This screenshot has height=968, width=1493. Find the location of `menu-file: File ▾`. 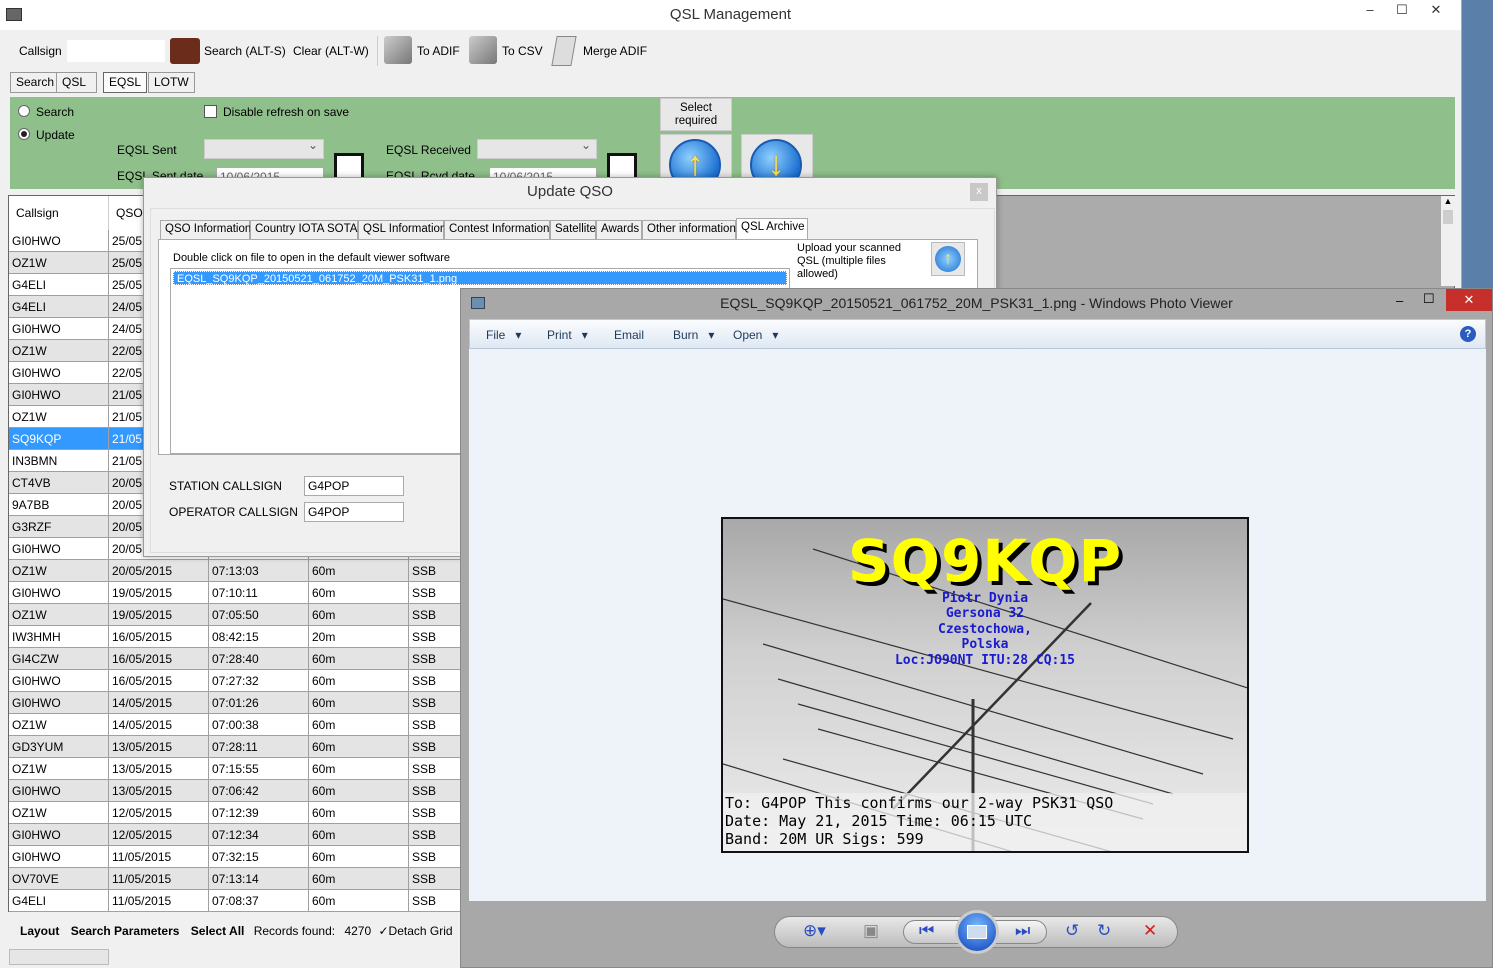

menu-file: File ▾ is located at coordinates (503, 335).